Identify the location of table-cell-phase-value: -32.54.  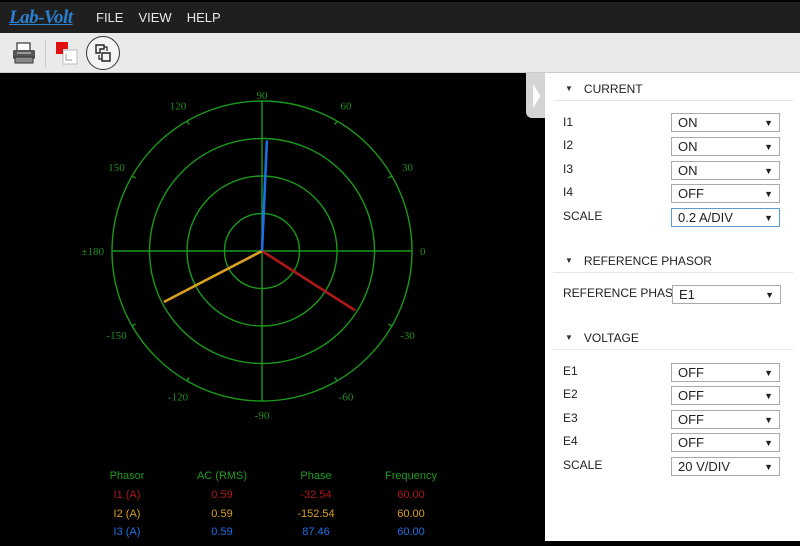
(316, 495).